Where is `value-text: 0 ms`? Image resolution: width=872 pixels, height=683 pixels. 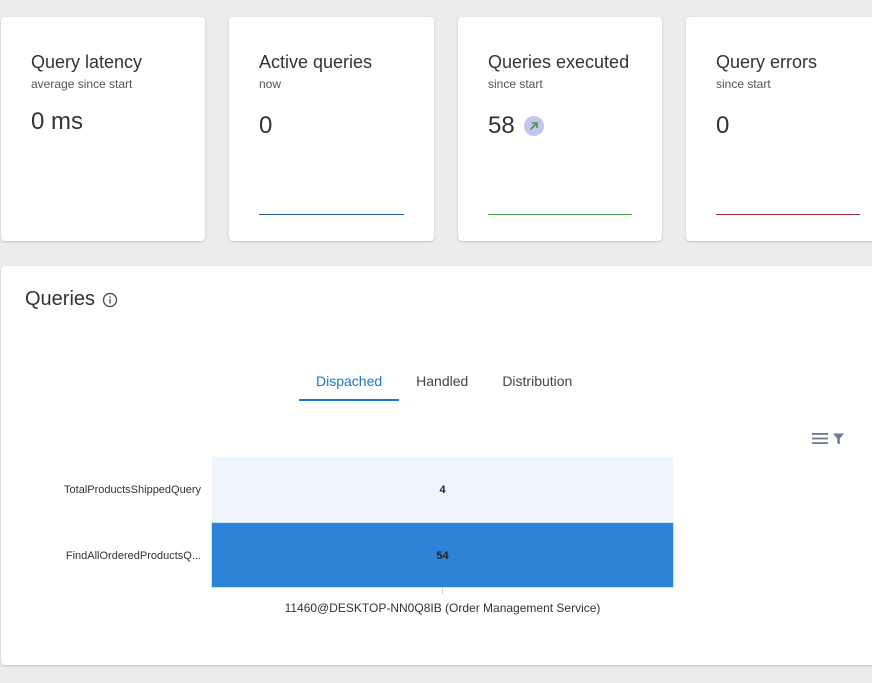 value-text: 0 ms is located at coordinates (57, 121).